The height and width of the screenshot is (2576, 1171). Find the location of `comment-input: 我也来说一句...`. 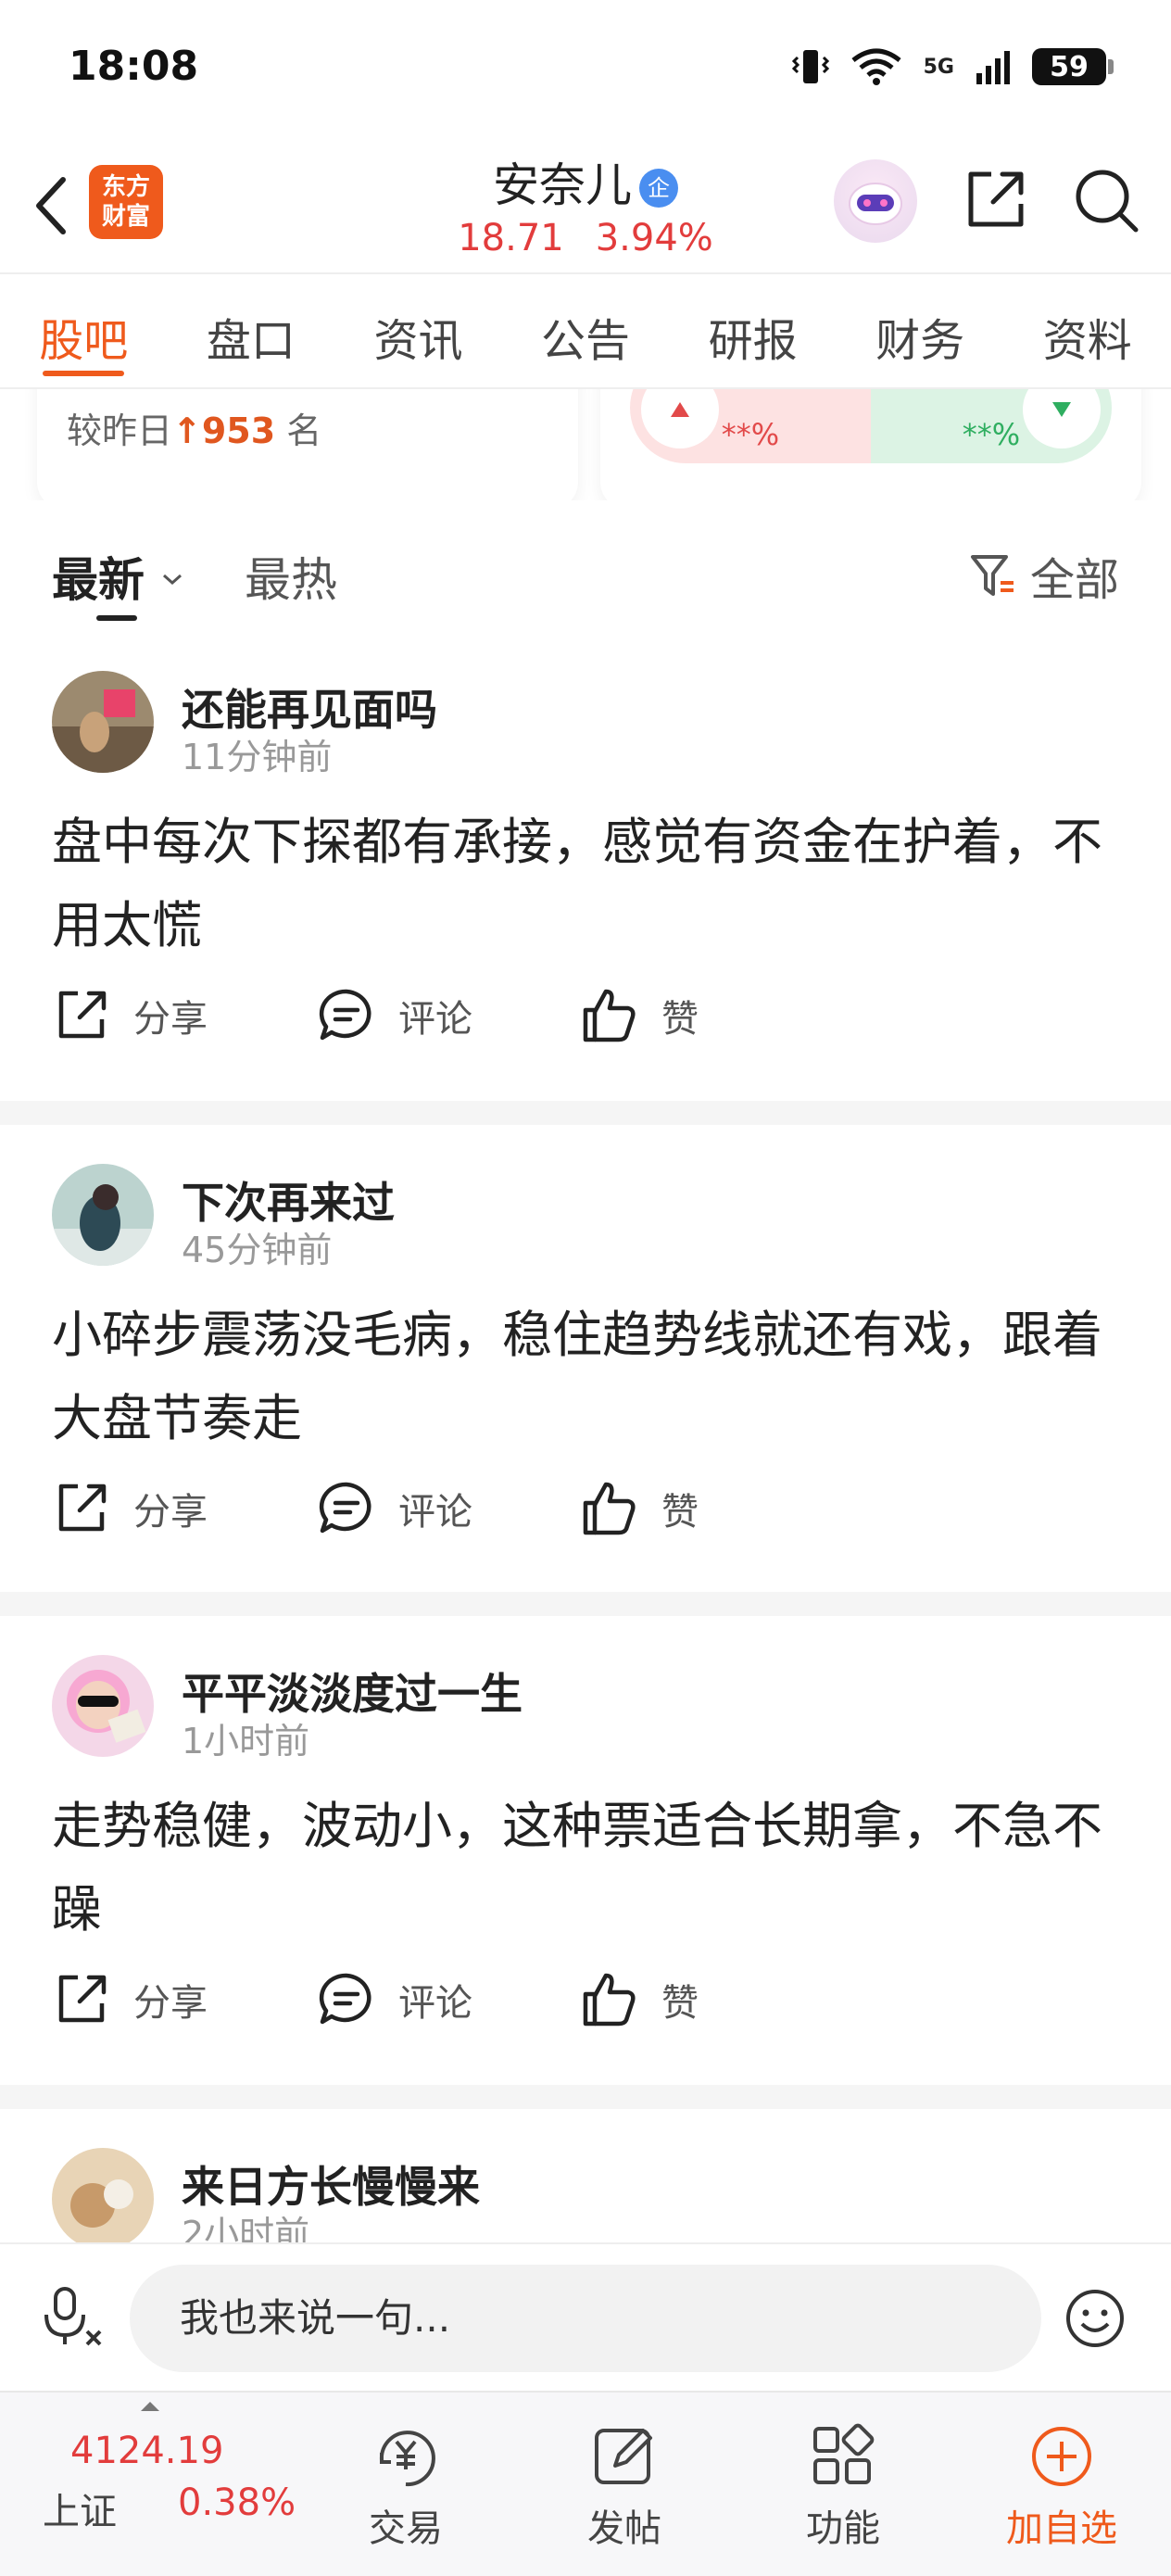

comment-input: 我也来说一句... is located at coordinates (585, 2318).